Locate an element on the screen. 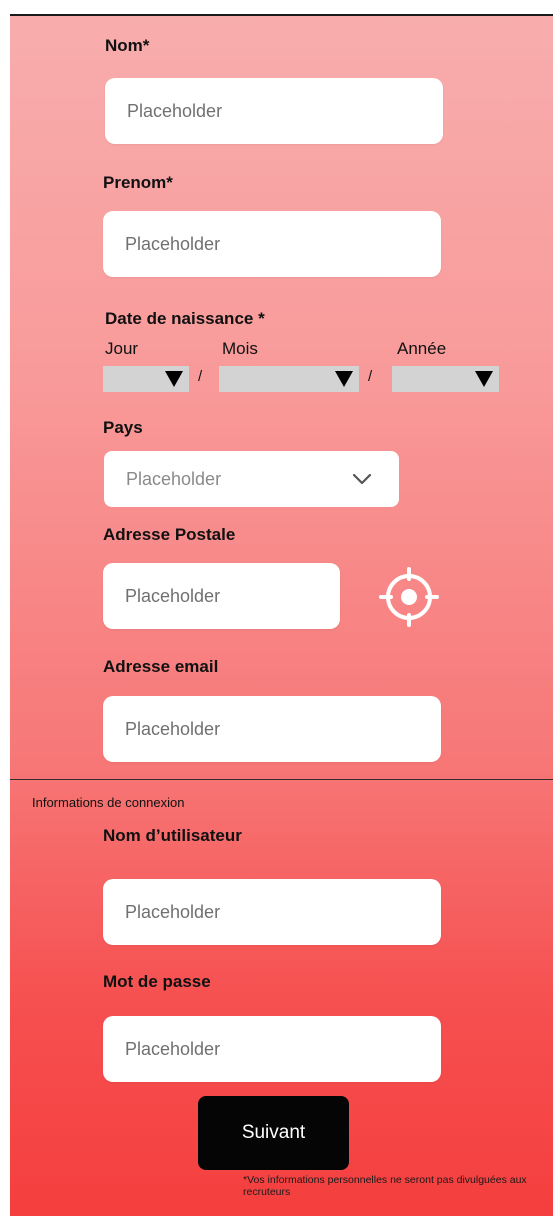 This screenshot has width=553, height=1216. nom-utilisateur-input: Placeholder is located at coordinates (272, 912).